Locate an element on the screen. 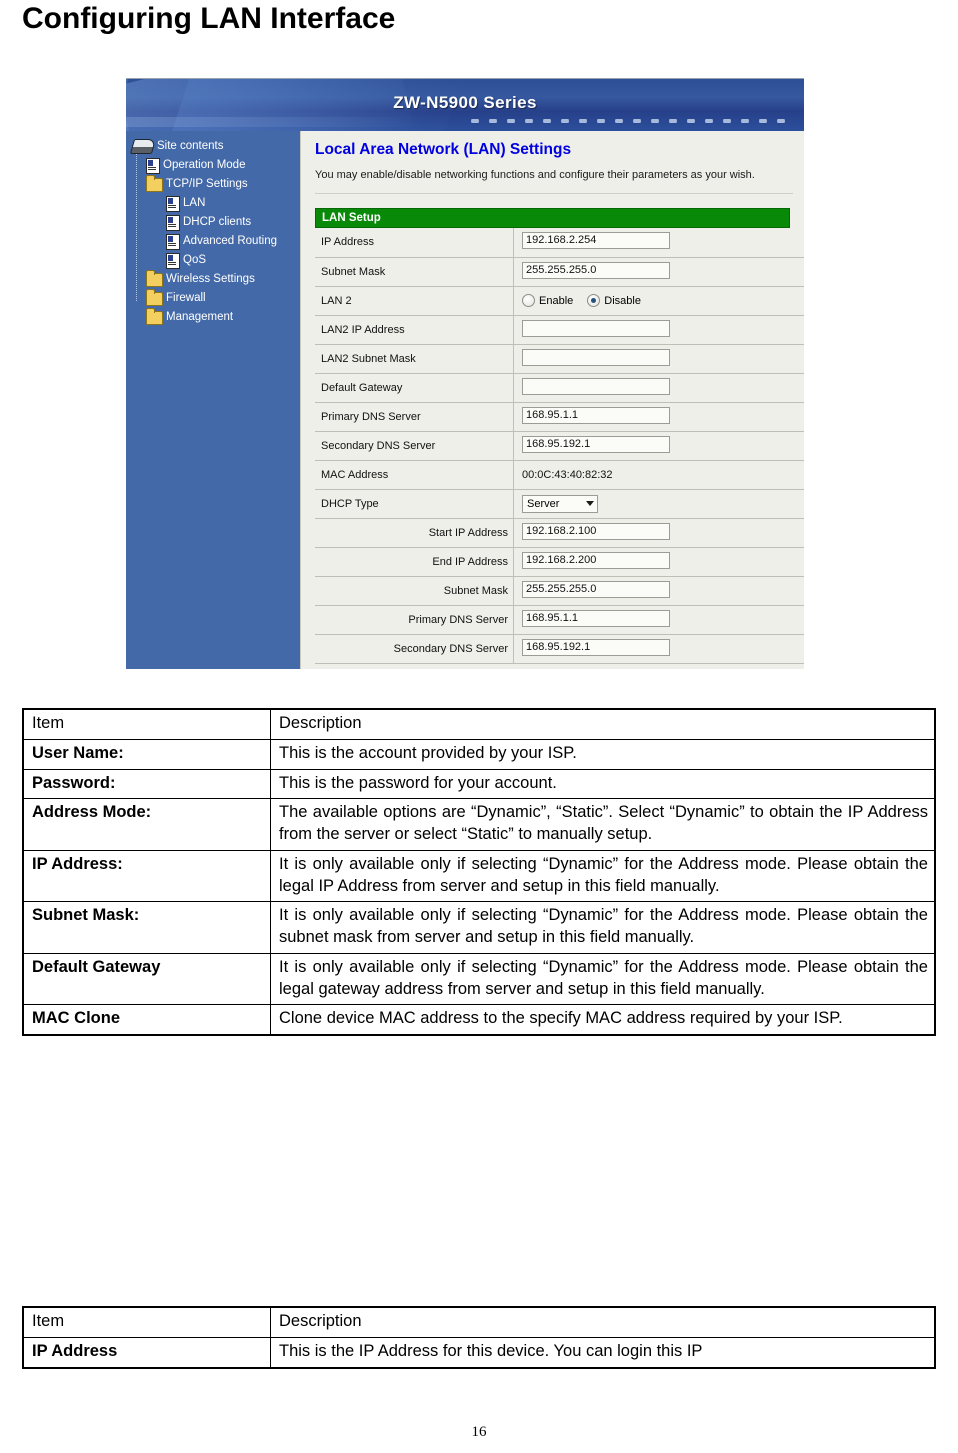  router-banner: ZW-N5900 Series is located at coordinates (465, 105).